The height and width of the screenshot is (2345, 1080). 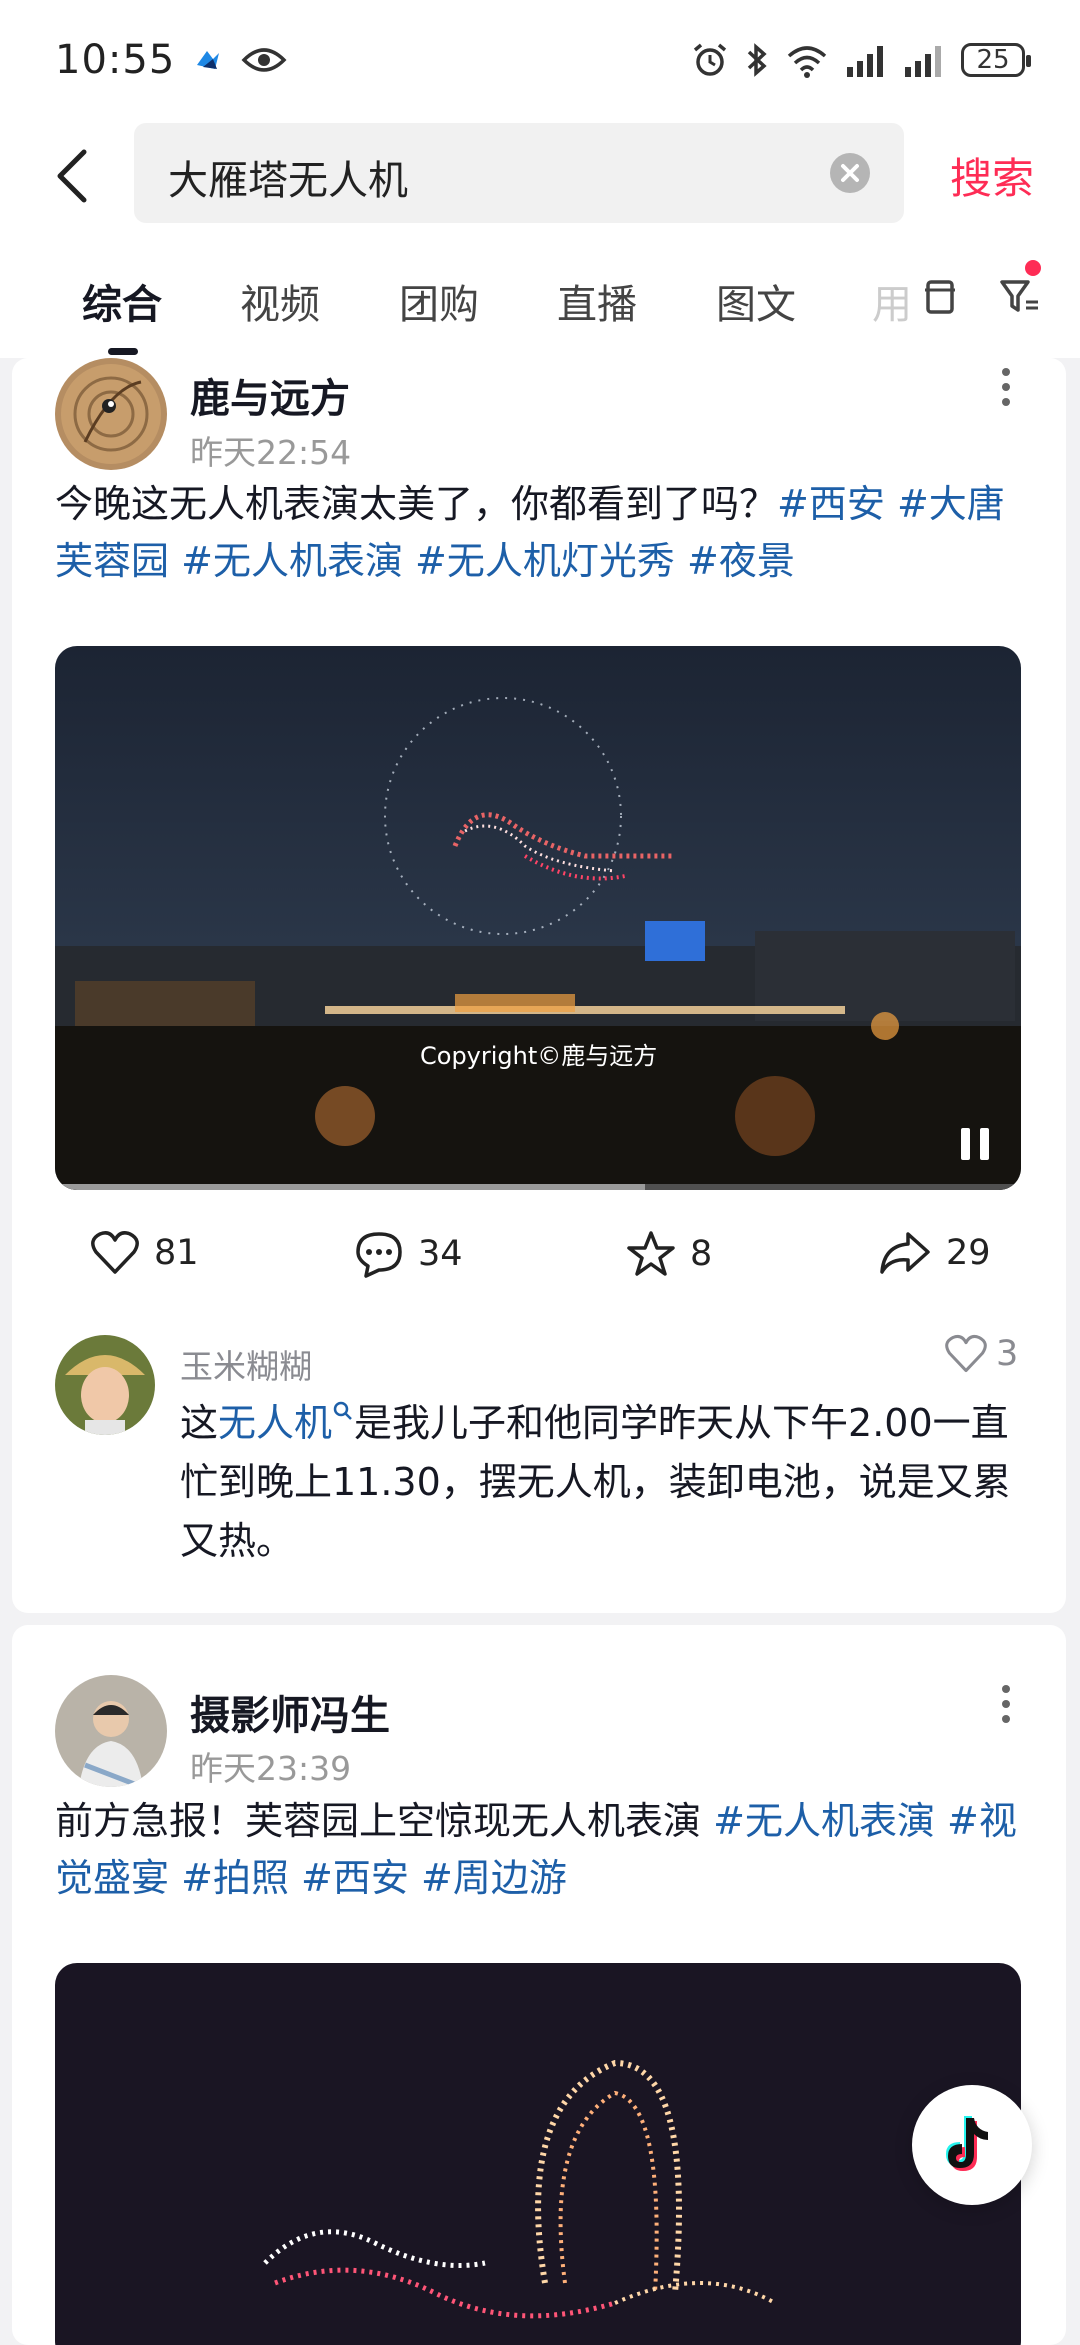 What do you see at coordinates (850, 173) in the screenshot?
I see `clear-icon` at bounding box center [850, 173].